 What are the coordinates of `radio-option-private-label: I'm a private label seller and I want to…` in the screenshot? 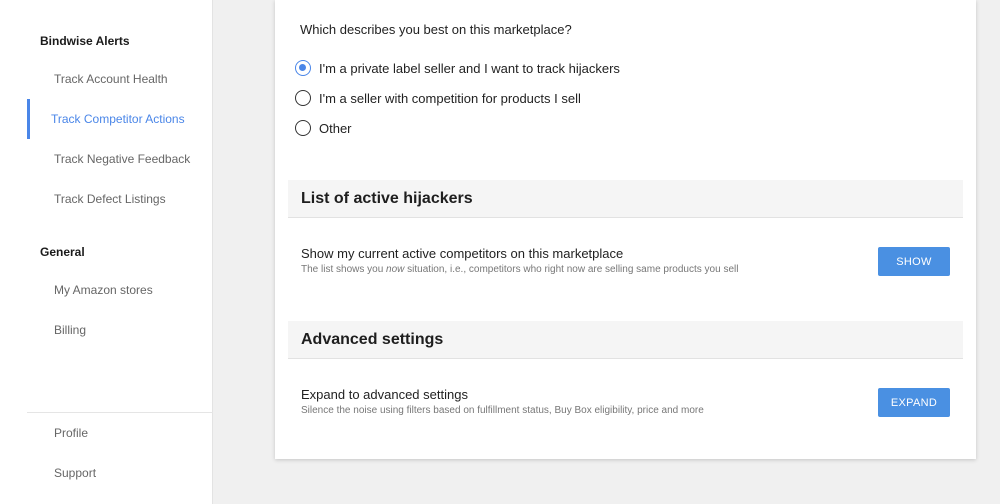 It's located at (457, 68).